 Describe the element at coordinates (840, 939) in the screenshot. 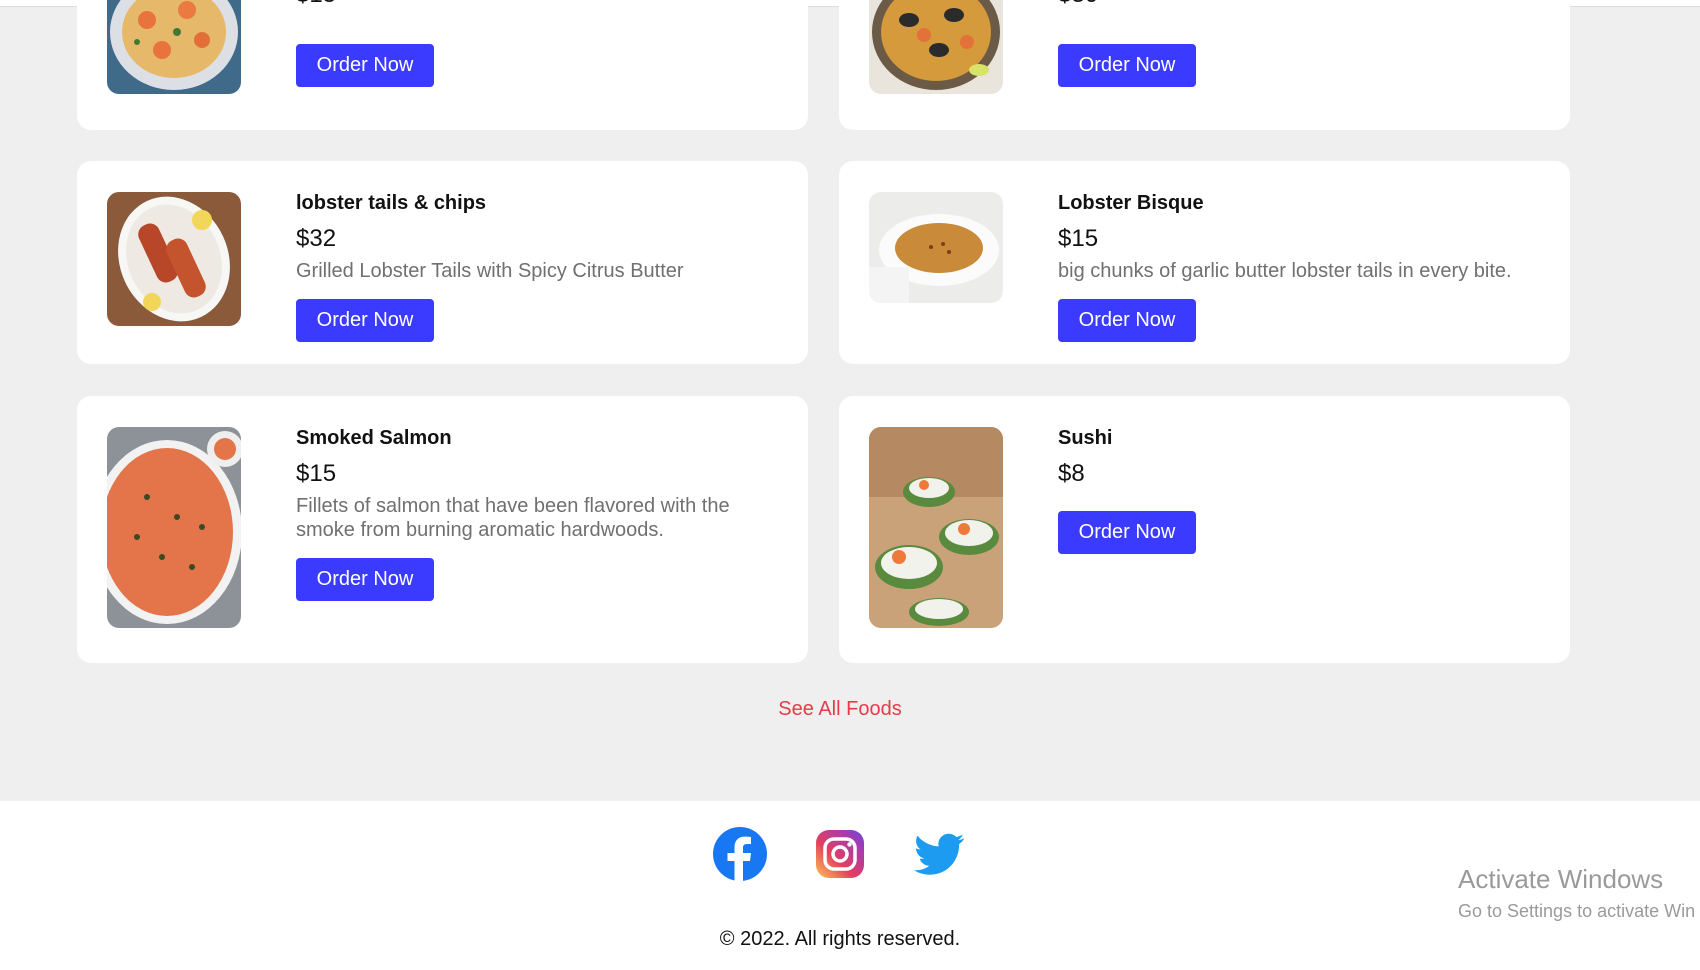

I see `copyright-text: © 2022. All rights reserved.` at that location.